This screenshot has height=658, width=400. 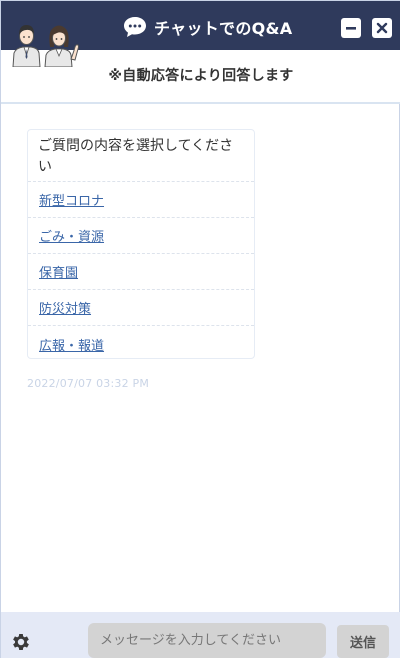 I want to click on option-disaster: 防災対策, so click(x=141, y=308).